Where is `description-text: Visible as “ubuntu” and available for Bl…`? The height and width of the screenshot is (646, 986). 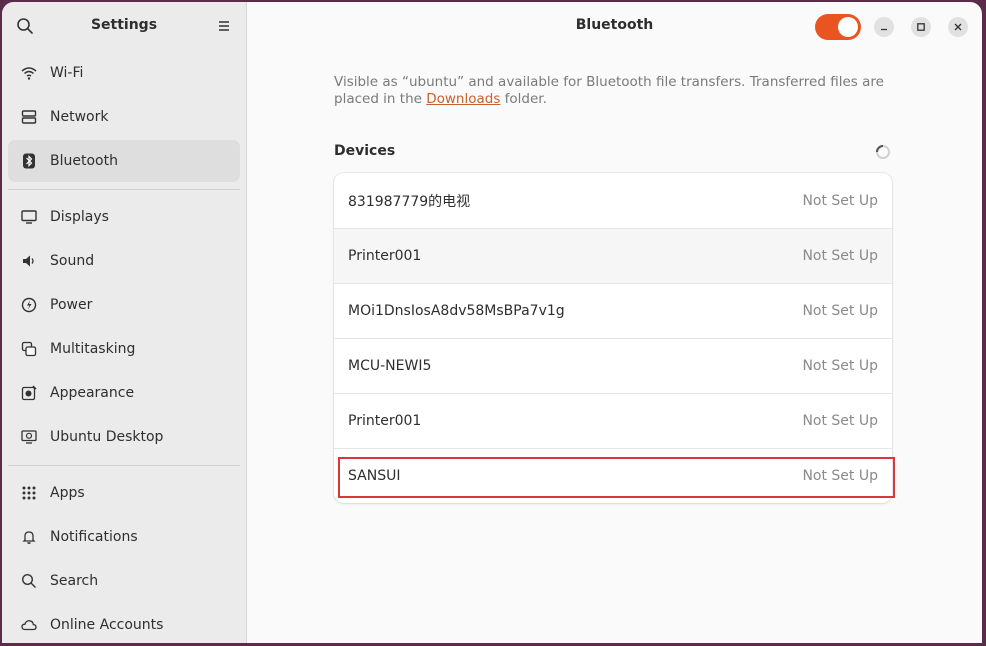 description-text: Visible as “ubuntu” and available for Bl… is located at coordinates (609, 90).